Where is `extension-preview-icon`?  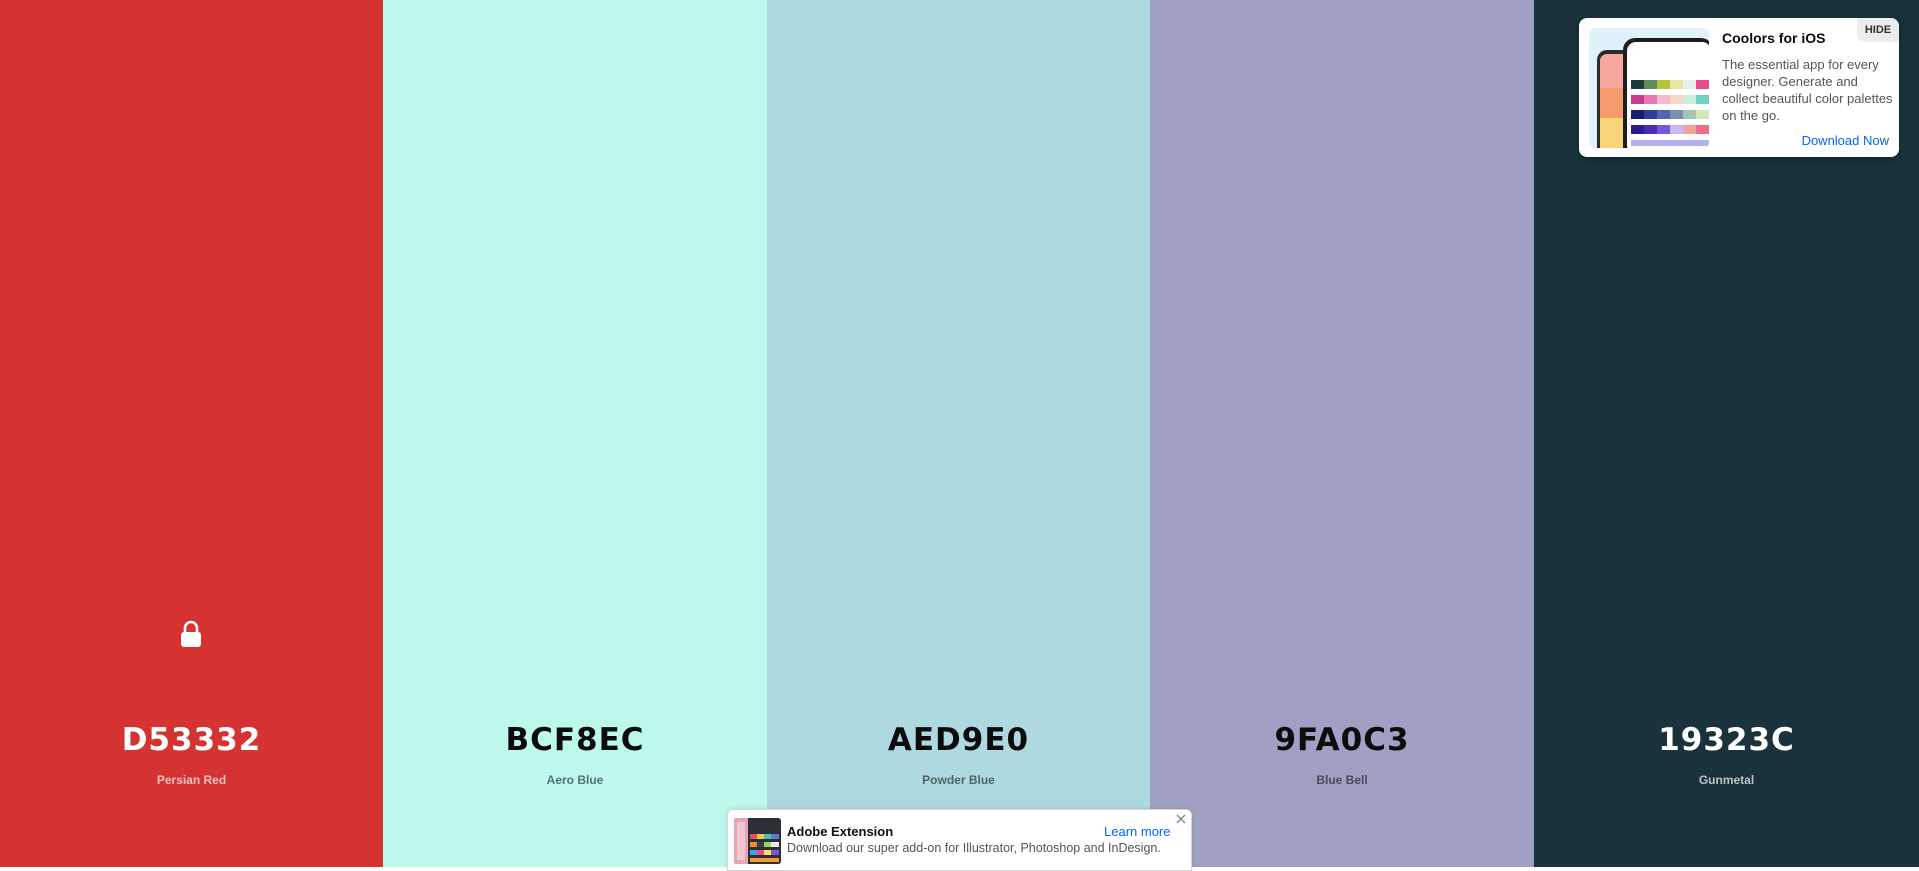
extension-preview-icon is located at coordinates (757, 841).